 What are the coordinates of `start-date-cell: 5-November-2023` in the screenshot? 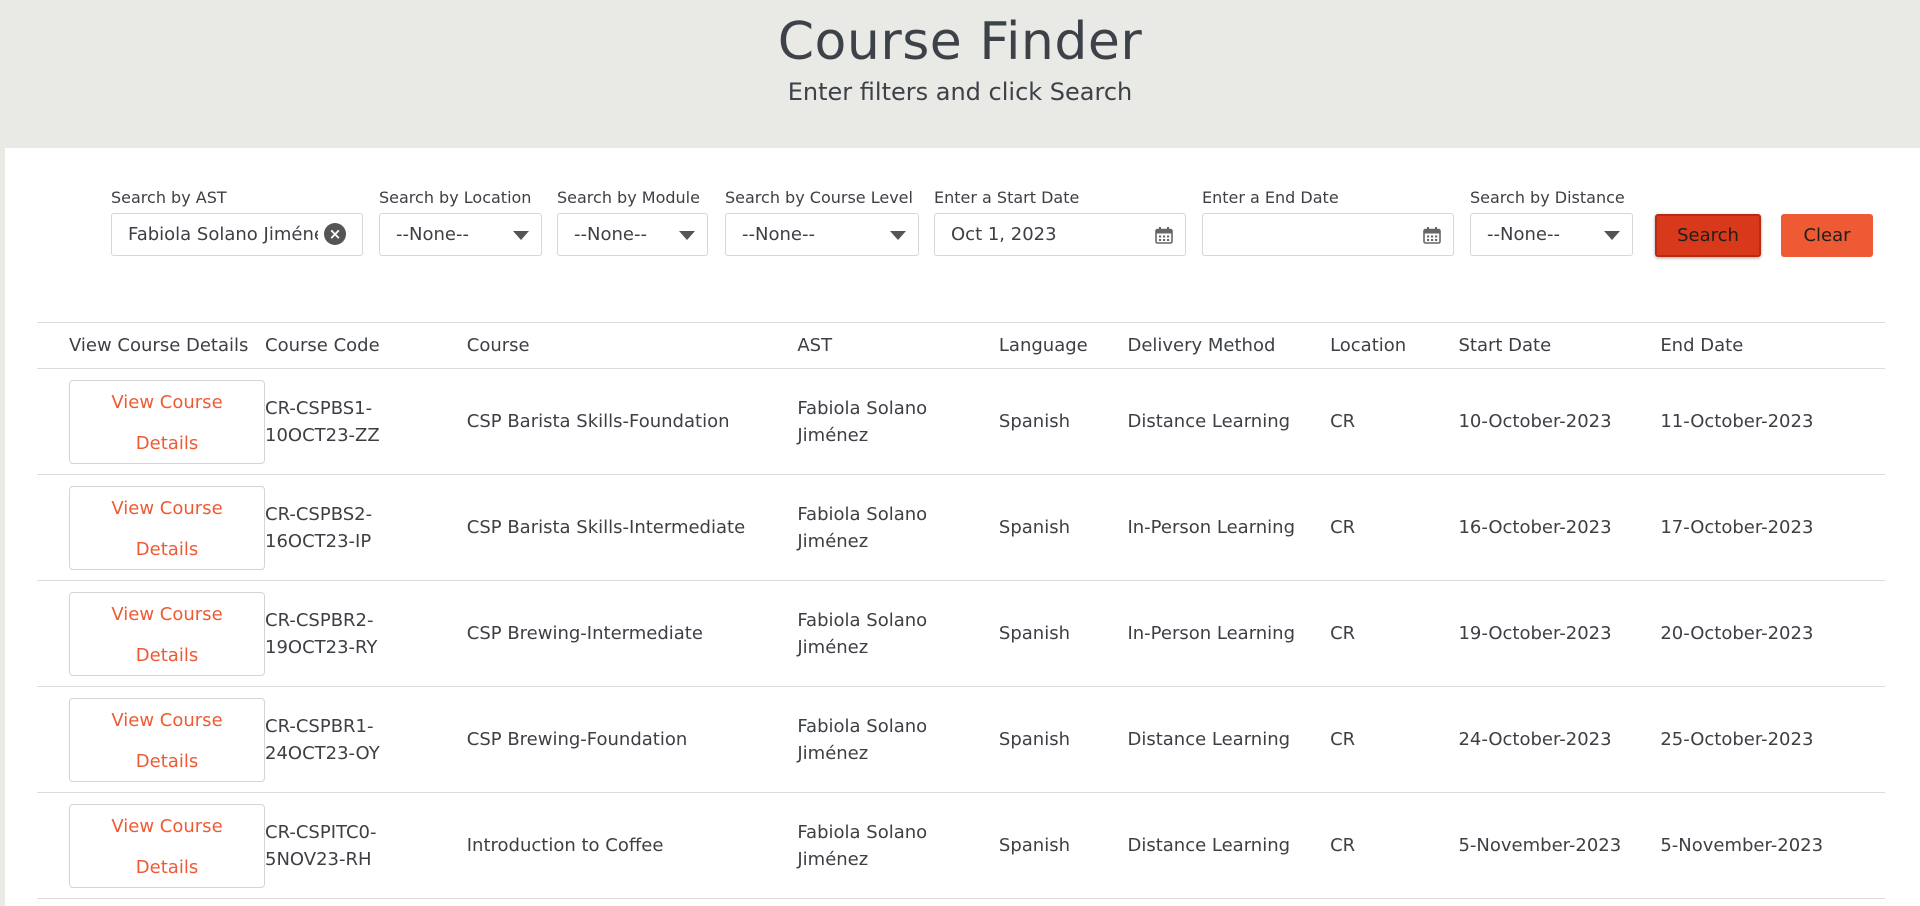 It's located at (1559, 845).